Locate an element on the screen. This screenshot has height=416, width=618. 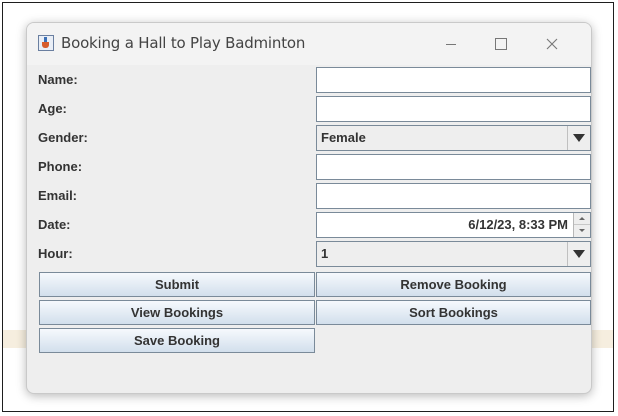
save-booking-button: Save Booking is located at coordinates (177, 340).